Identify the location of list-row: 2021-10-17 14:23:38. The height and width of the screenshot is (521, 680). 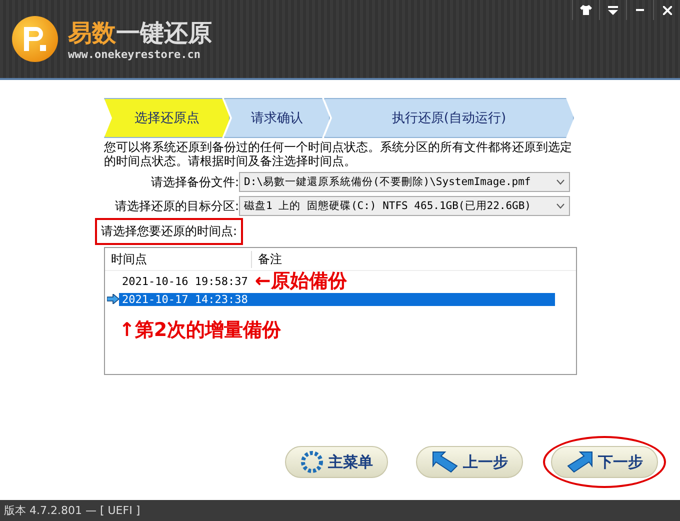
(337, 299).